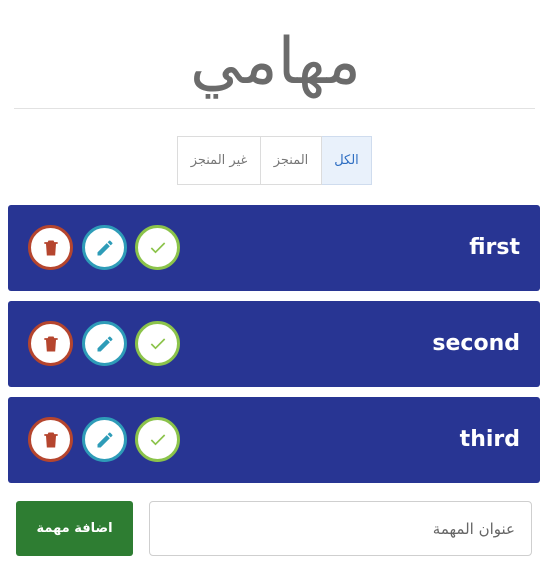 The height and width of the screenshot is (573, 551). Describe the element at coordinates (274, 344) in the screenshot. I see `task-item: second` at that location.